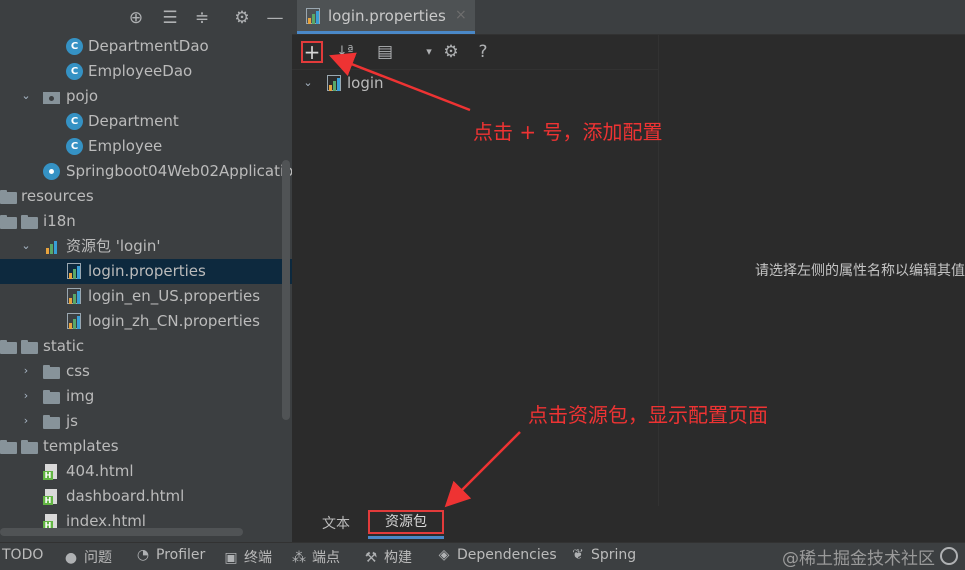  What do you see at coordinates (578, 555) in the screenshot?
I see `spring-icon: ❦` at bounding box center [578, 555].